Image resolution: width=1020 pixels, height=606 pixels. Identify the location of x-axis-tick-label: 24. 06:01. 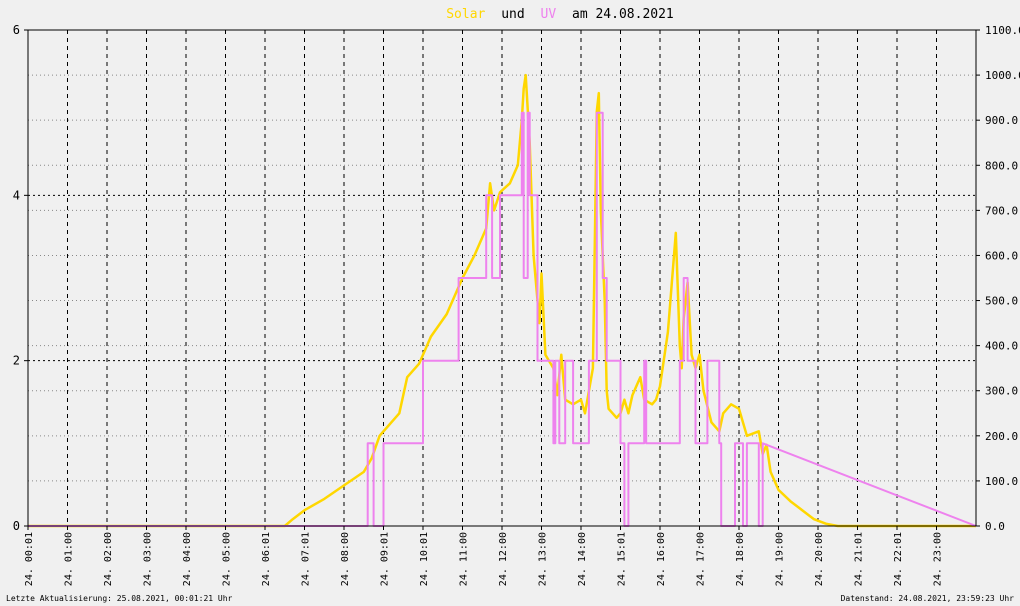
(266, 559).